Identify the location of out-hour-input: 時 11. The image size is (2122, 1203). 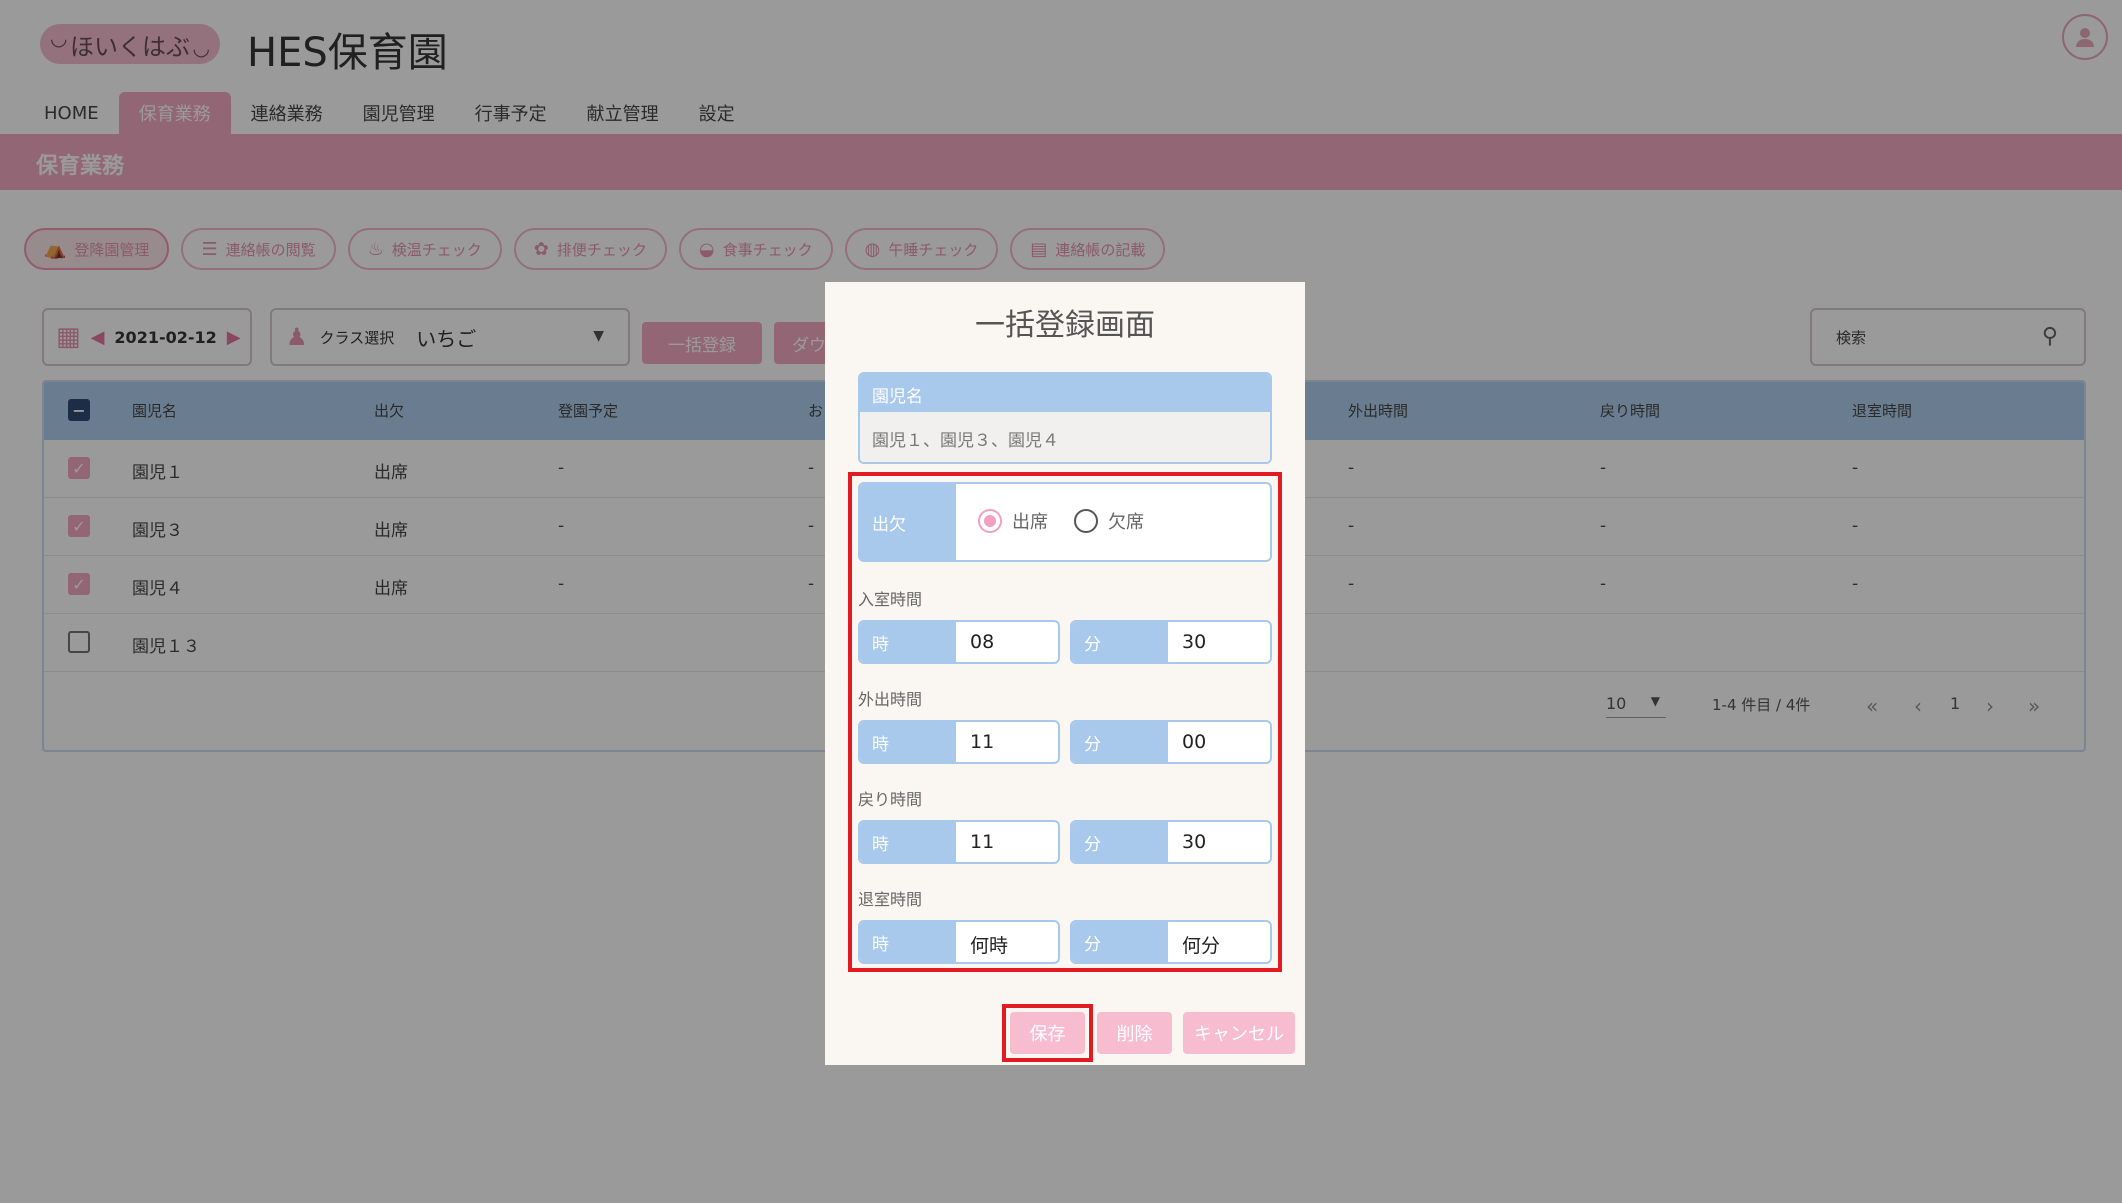
(959, 742).